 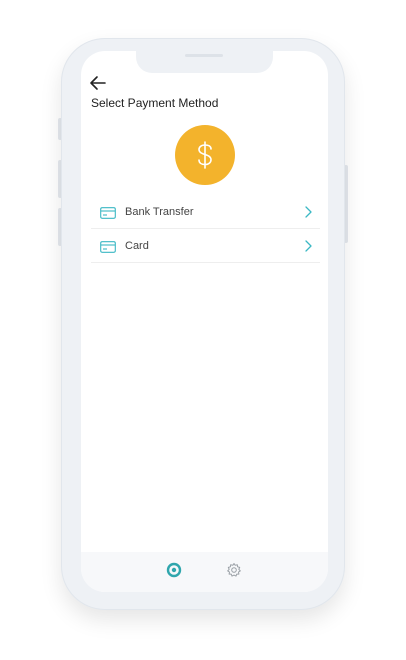 What do you see at coordinates (204, 572) in the screenshot?
I see `bottom-tab-bar` at bounding box center [204, 572].